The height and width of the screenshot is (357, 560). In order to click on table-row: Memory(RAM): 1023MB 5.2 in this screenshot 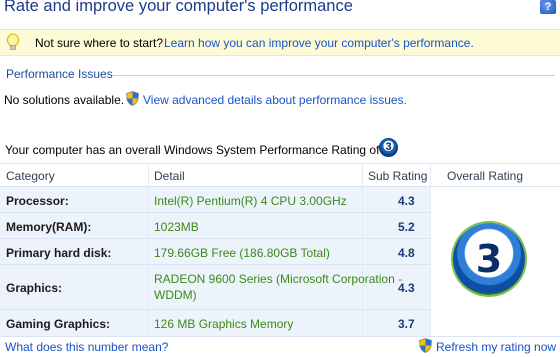, I will do `click(215, 226)`.